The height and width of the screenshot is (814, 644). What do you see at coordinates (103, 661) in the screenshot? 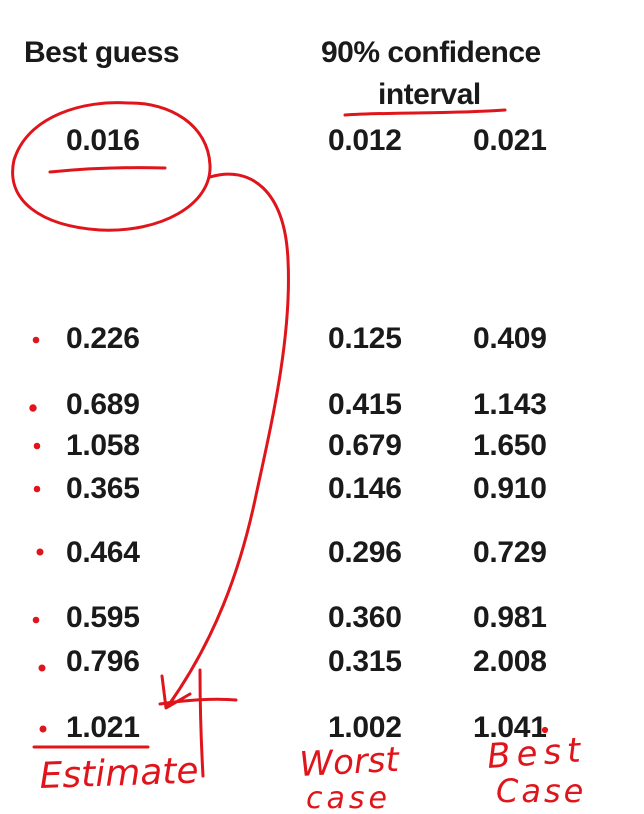
I see `row-8-best-guess: 0.796` at bounding box center [103, 661].